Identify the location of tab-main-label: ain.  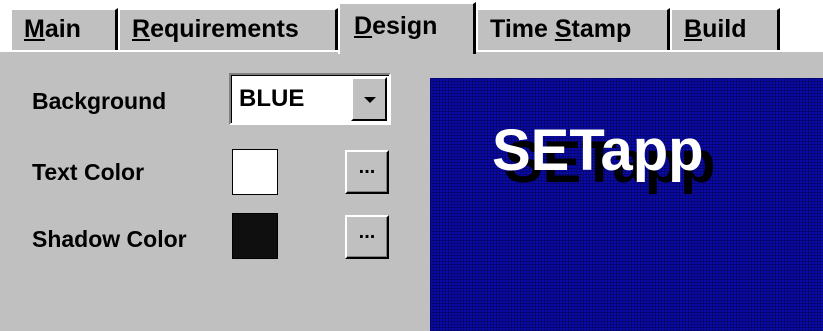
(62, 29).